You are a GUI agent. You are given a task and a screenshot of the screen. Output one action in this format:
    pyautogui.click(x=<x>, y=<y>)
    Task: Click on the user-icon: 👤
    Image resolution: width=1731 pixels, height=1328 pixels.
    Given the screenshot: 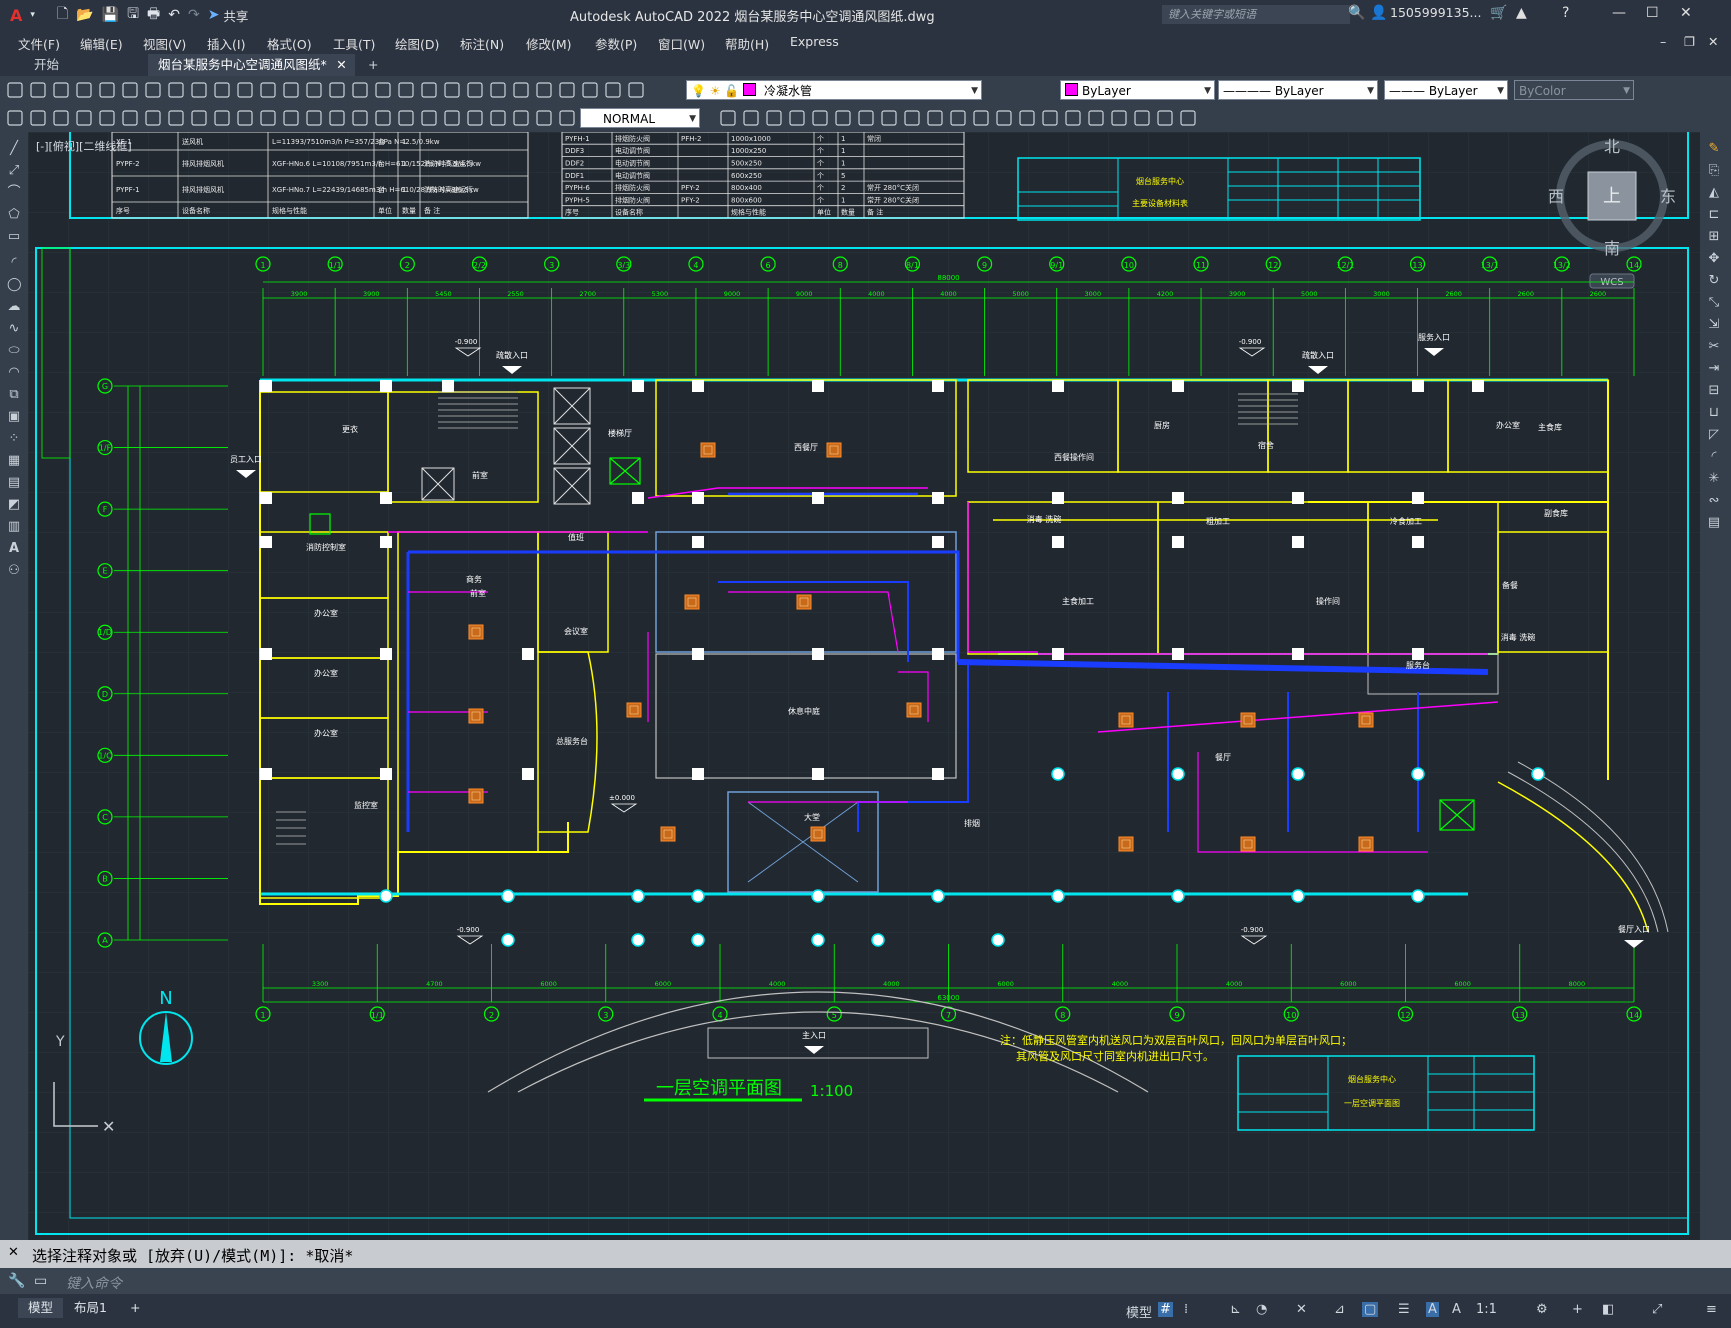 What is the action you would take?
    pyautogui.click(x=1378, y=13)
    